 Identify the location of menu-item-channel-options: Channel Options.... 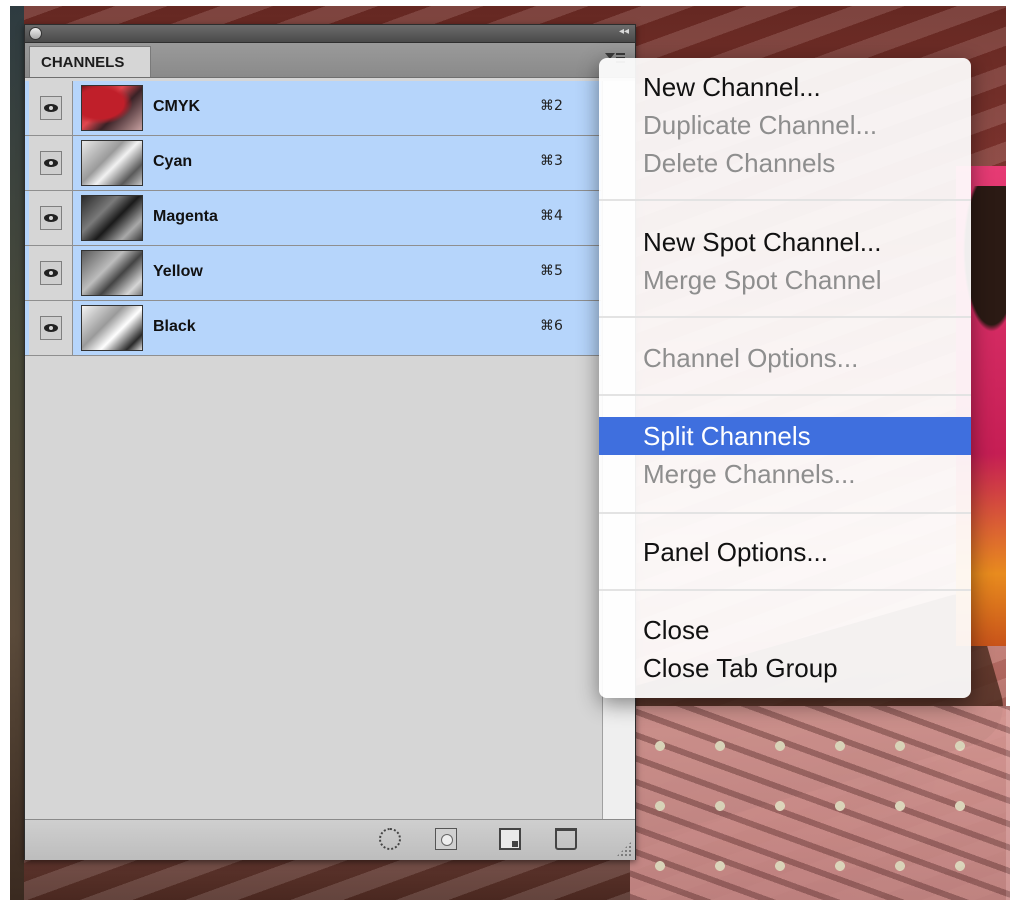
(785, 358).